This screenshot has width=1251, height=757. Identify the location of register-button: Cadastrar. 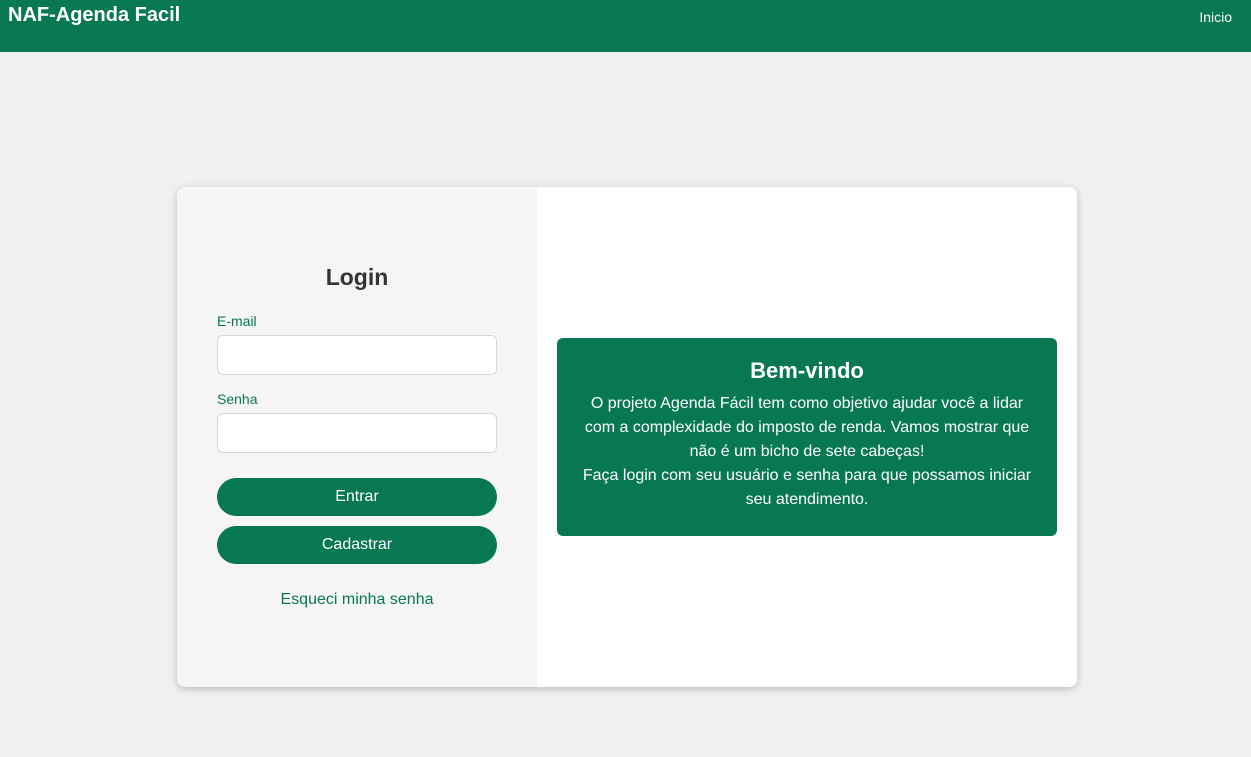
(357, 545).